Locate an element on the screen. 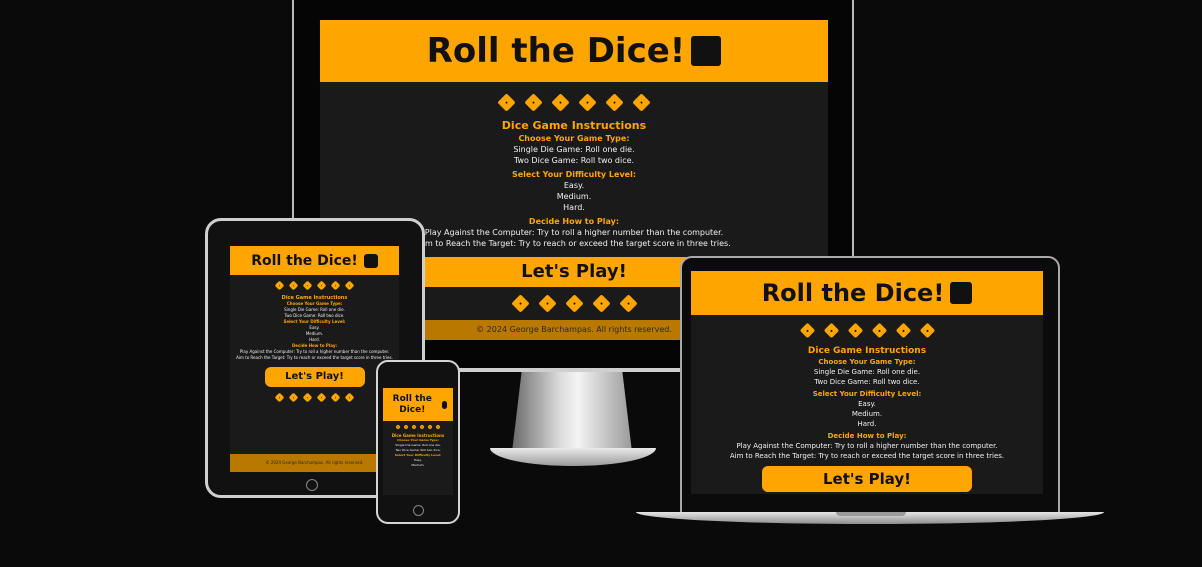 The image size is (1202, 567). monitor-stand is located at coordinates (572, 412).